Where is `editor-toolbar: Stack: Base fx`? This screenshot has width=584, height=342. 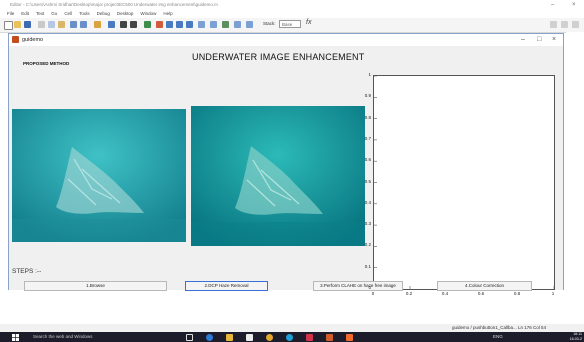 editor-toolbar: Stack: Base fx is located at coordinates (292, 25).